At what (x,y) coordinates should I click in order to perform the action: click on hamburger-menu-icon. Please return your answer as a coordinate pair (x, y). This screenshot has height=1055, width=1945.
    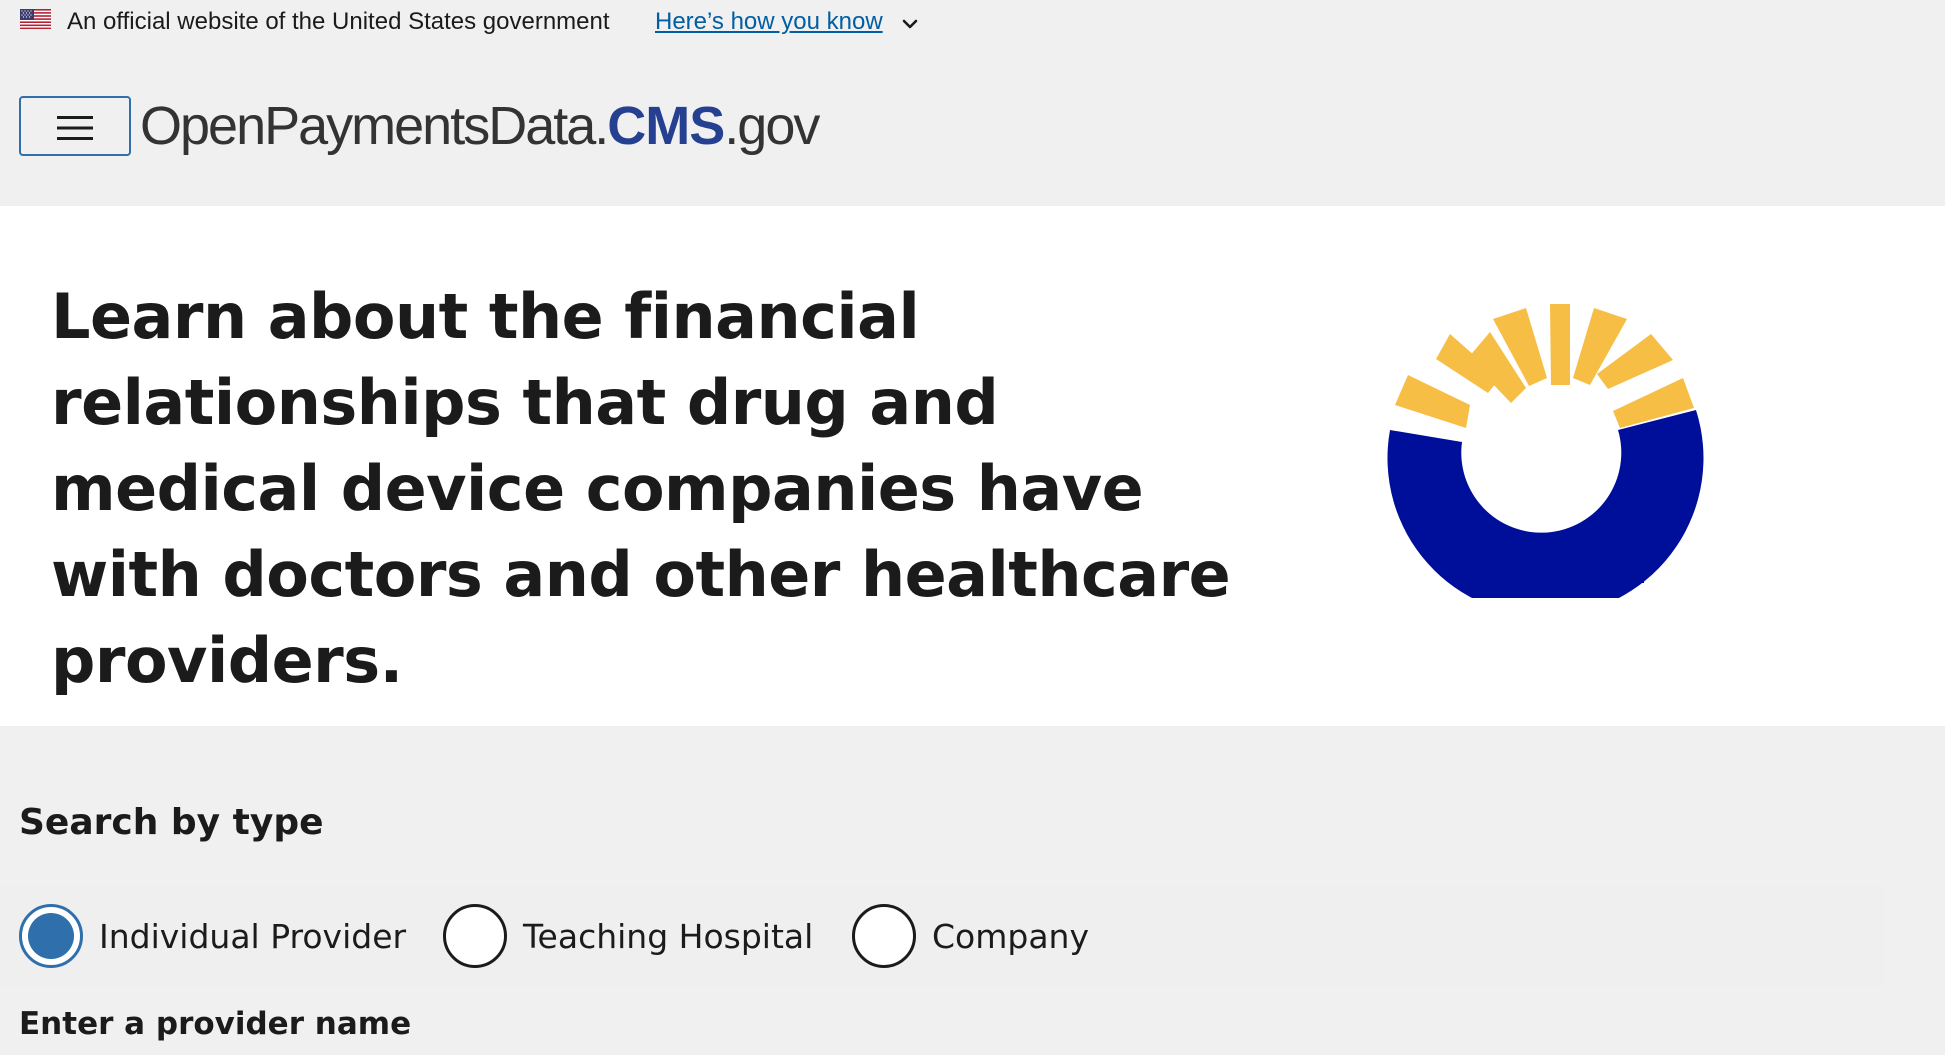
    Looking at the image, I should click on (75, 128).